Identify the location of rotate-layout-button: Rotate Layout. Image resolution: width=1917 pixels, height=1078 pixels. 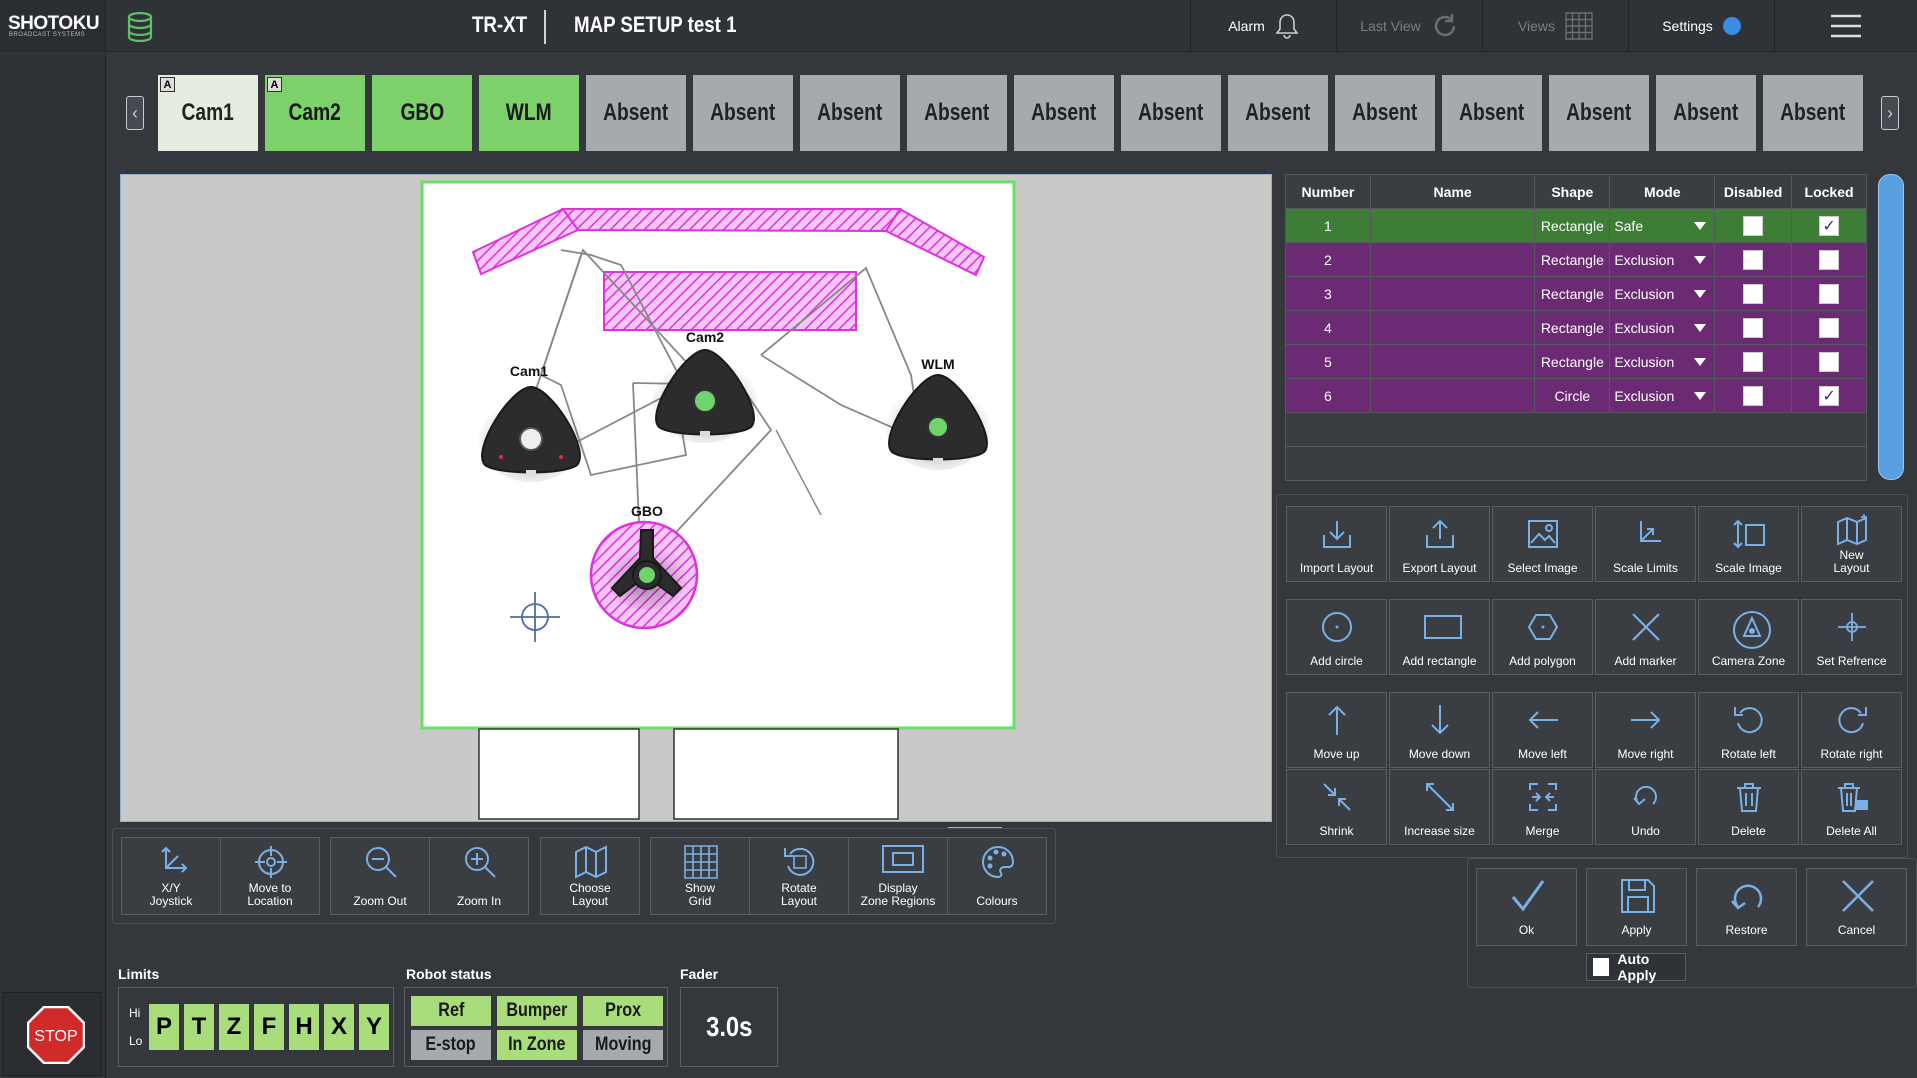
(799, 876).